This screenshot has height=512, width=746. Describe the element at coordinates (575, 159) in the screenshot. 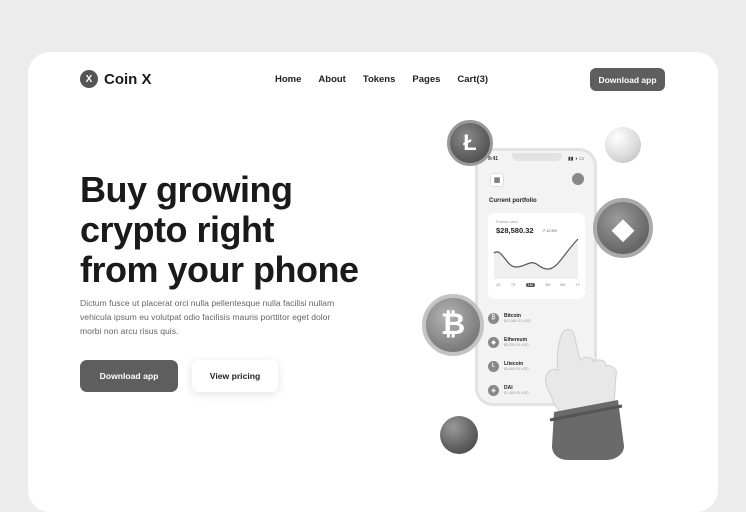

I see `phone-status-icons: ▮▮ ◗ ▭` at that location.